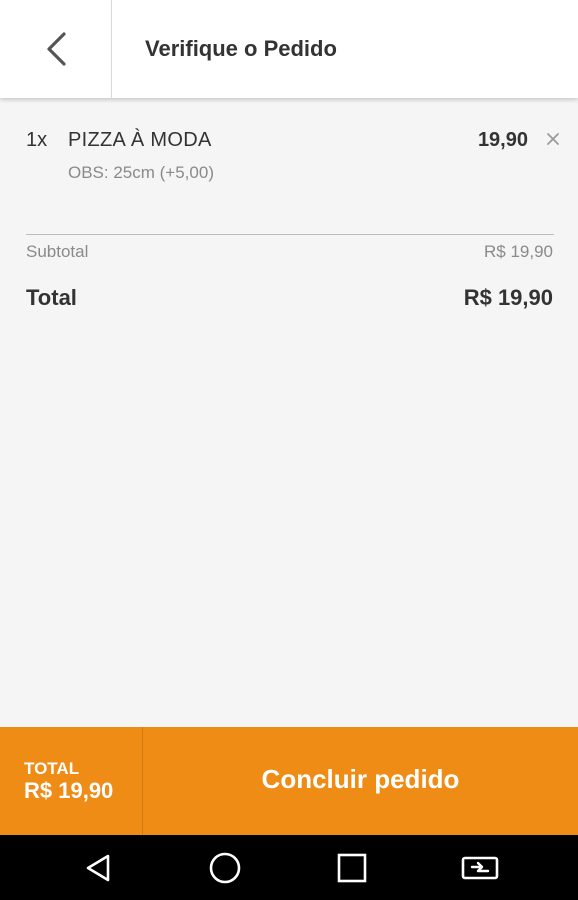  Describe the element at coordinates (57, 251) in the screenshot. I see `subtotal-label: Subtotal` at that location.